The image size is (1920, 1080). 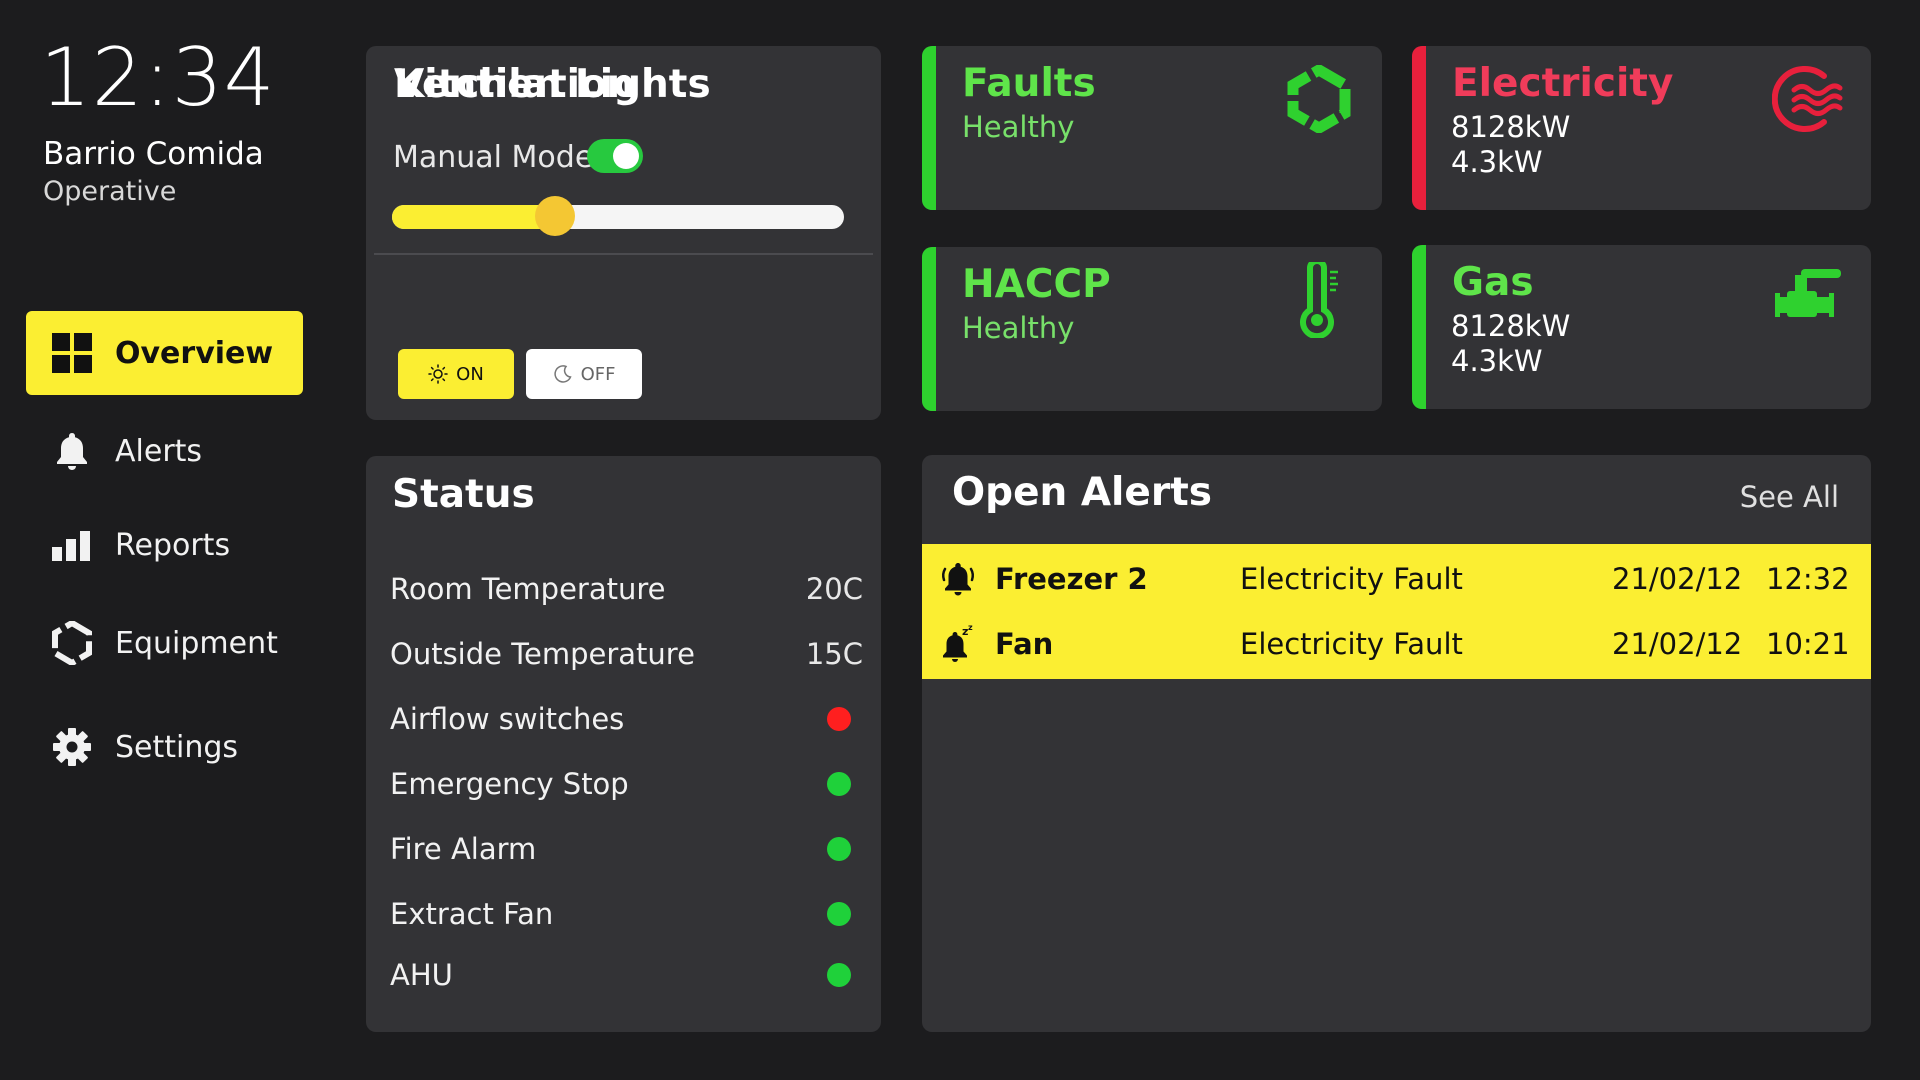 What do you see at coordinates (598, 374) in the screenshot?
I see `lights-off-label: OFF` at bounding box center [598, 374].